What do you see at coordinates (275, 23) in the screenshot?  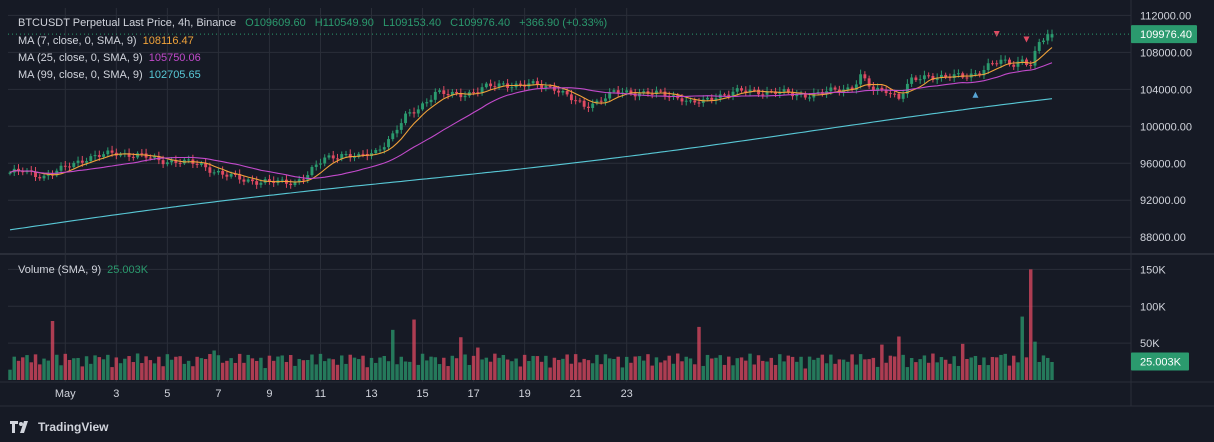 I see `ohlc-open: O109609.60` at bounding box center [275, 23].